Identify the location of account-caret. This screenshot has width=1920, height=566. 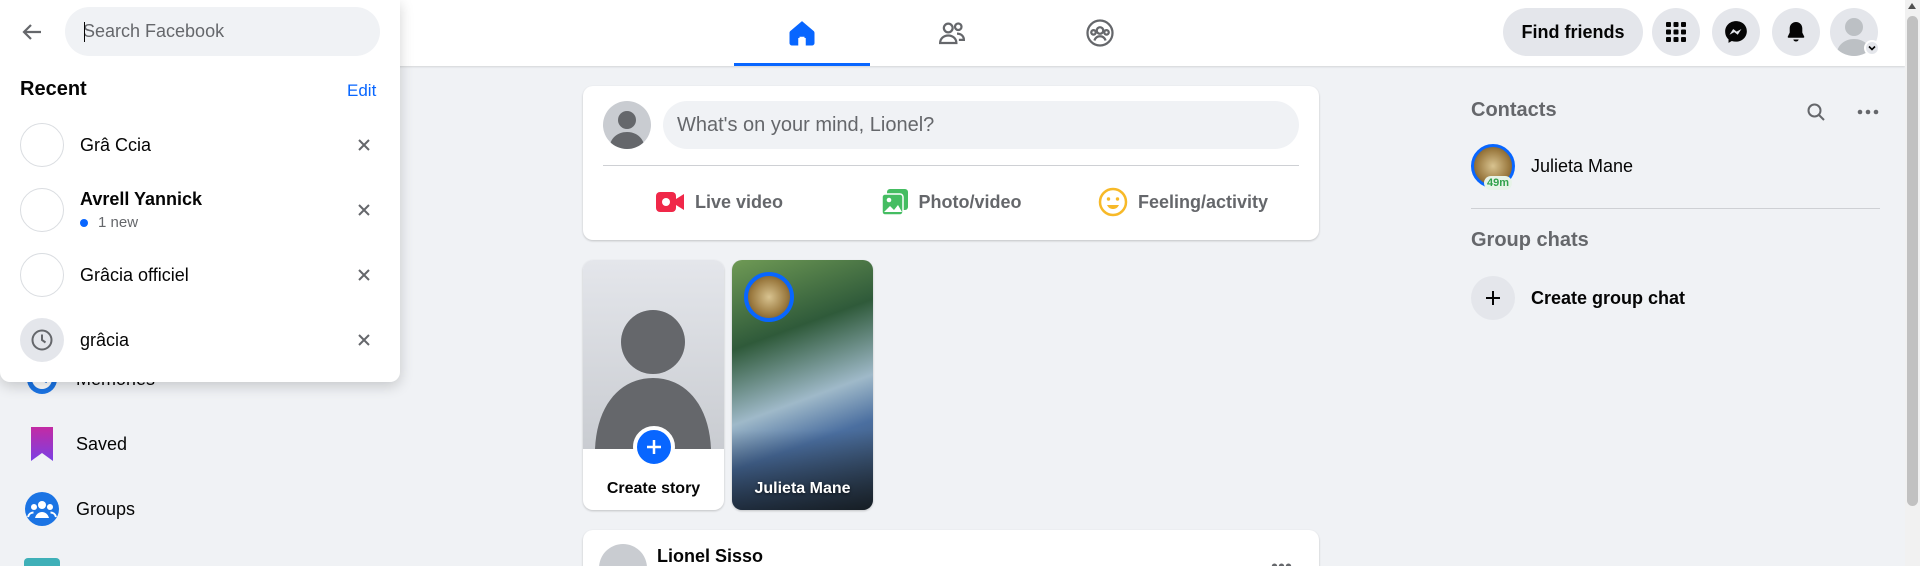
(1872, 48).